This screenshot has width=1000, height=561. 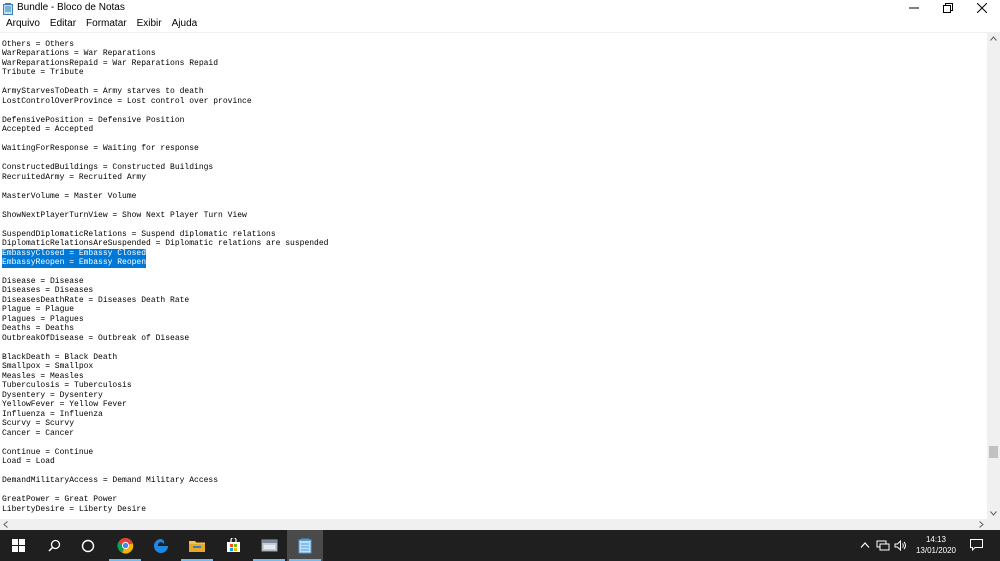 I want to click on clock-date: 13/01/2020, so click(x=936, y=550).